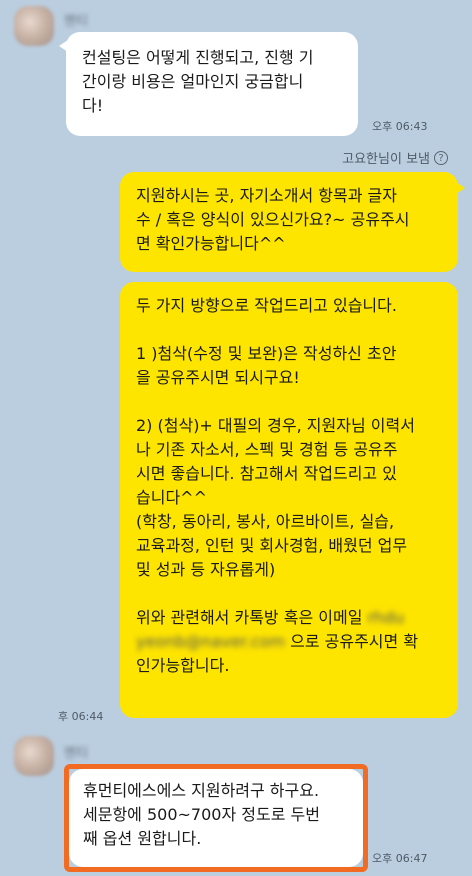 The width and height of the screenshot is (472, 876). I want to click on incoming-message: 컨설팅은 어떻게 진행되고, 진행 기 간이랑 비용은 얼마인지 궁금합니 다!, so click(208, 84).